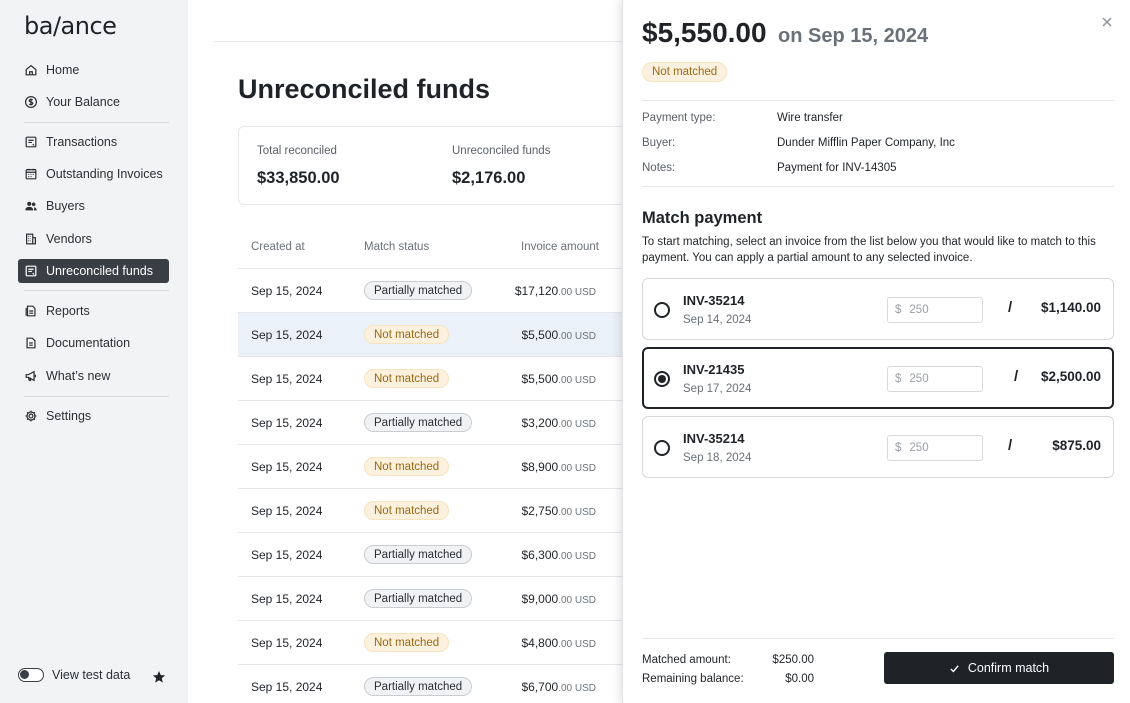 This screenshot has height=703, width=1130. What do you see at coordinates (717, 458) in the screenshot?
I see `invoice-date: Sep 18, 2024` at bounding box center [717, 458].